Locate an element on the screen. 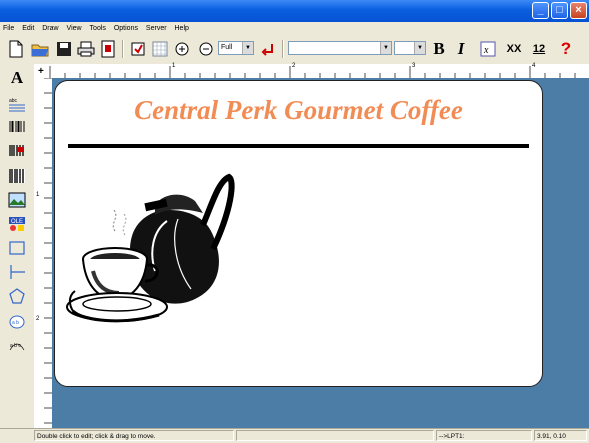 Image resolution: width=589 pixels, height=443 pixels. new-document-icon is located at coordinates (16, 49).